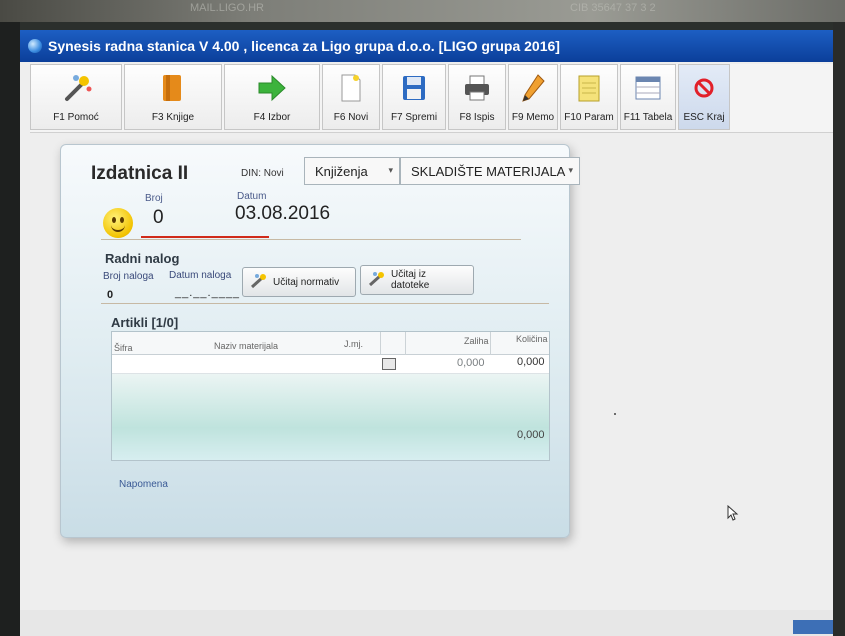 This screenshot has width=845, height=636. What do you see at coordinates (205, 237) in the screenshot?
I see `broj-input-underline` at bounding box center [205, 237].